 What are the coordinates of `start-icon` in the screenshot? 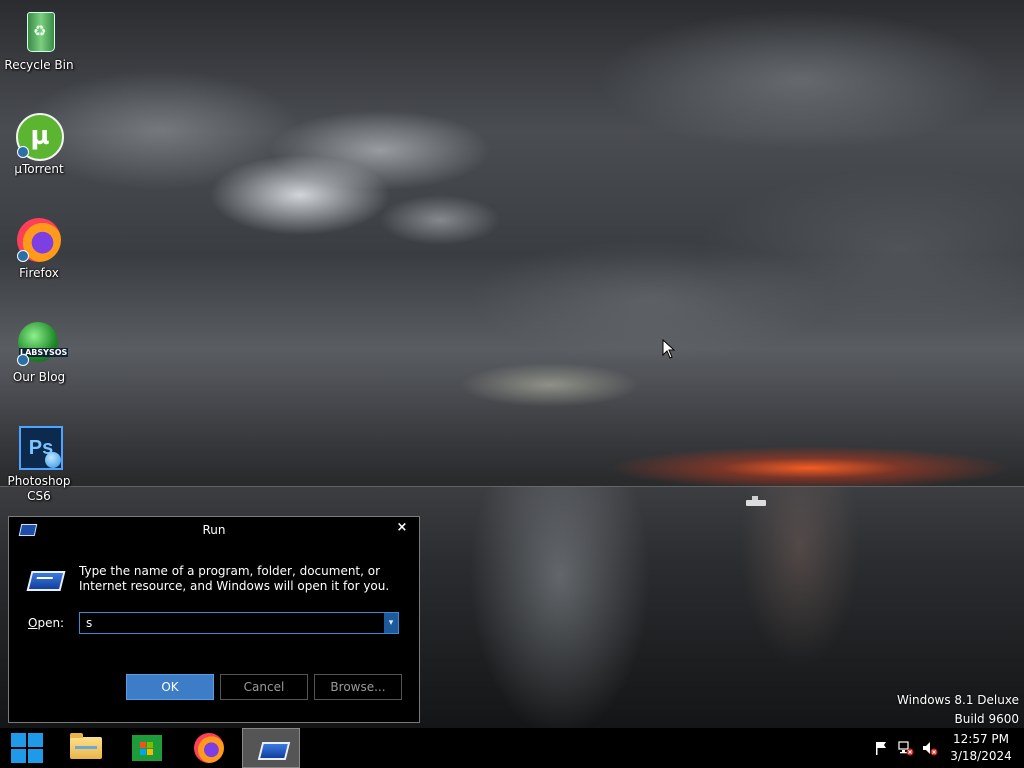 It's located at (27, 748).